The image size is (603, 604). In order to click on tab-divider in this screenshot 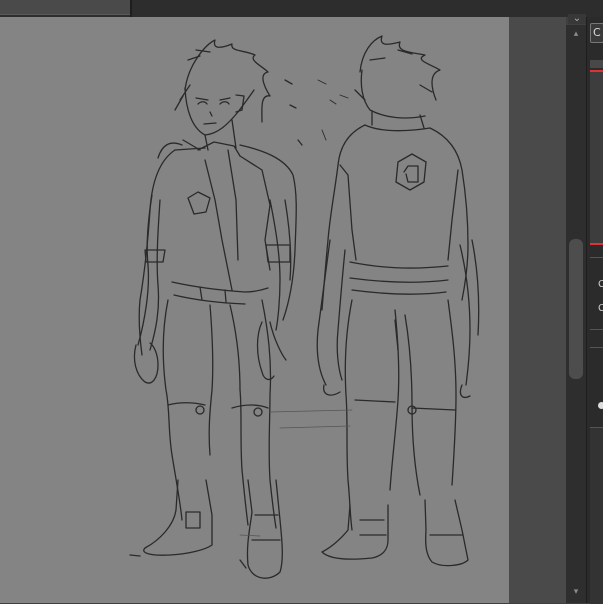, I will do `click(131, 8)`.